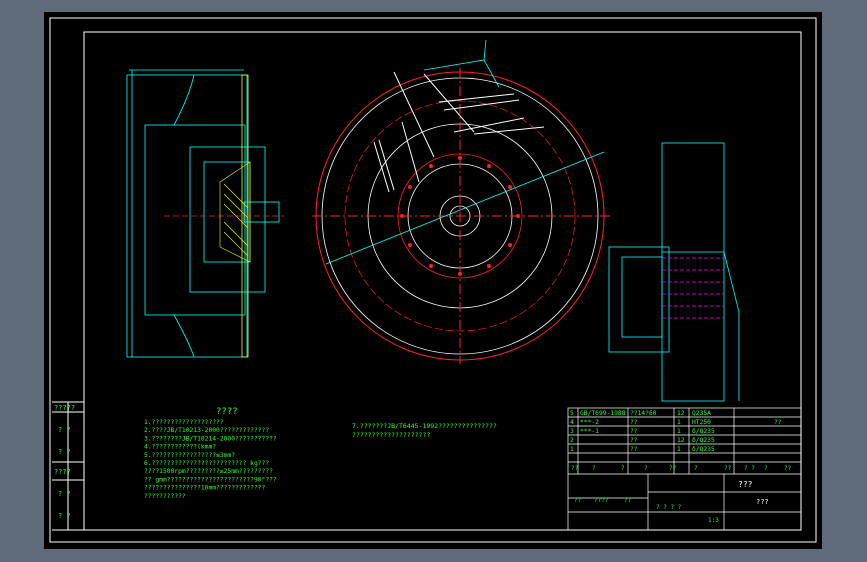 This screenshot has width=867, height=562. What do you see at coordinates (424, 426) in the screenshot?
I see `note-7: 7.???????JB/T6445-1992???????????????` at bounding box center [424, 426].